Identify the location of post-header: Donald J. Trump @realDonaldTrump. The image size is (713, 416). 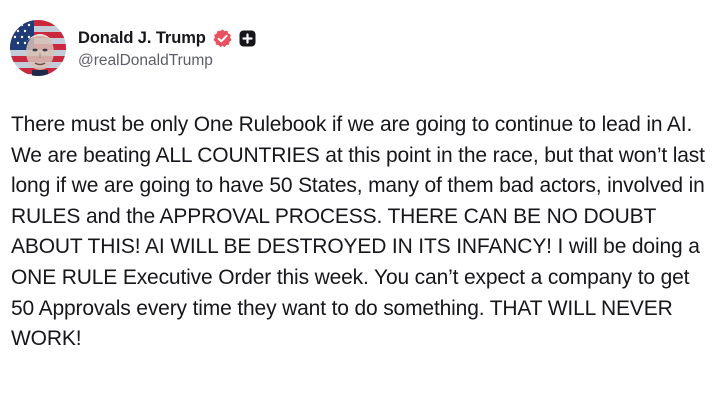
(133, 48).